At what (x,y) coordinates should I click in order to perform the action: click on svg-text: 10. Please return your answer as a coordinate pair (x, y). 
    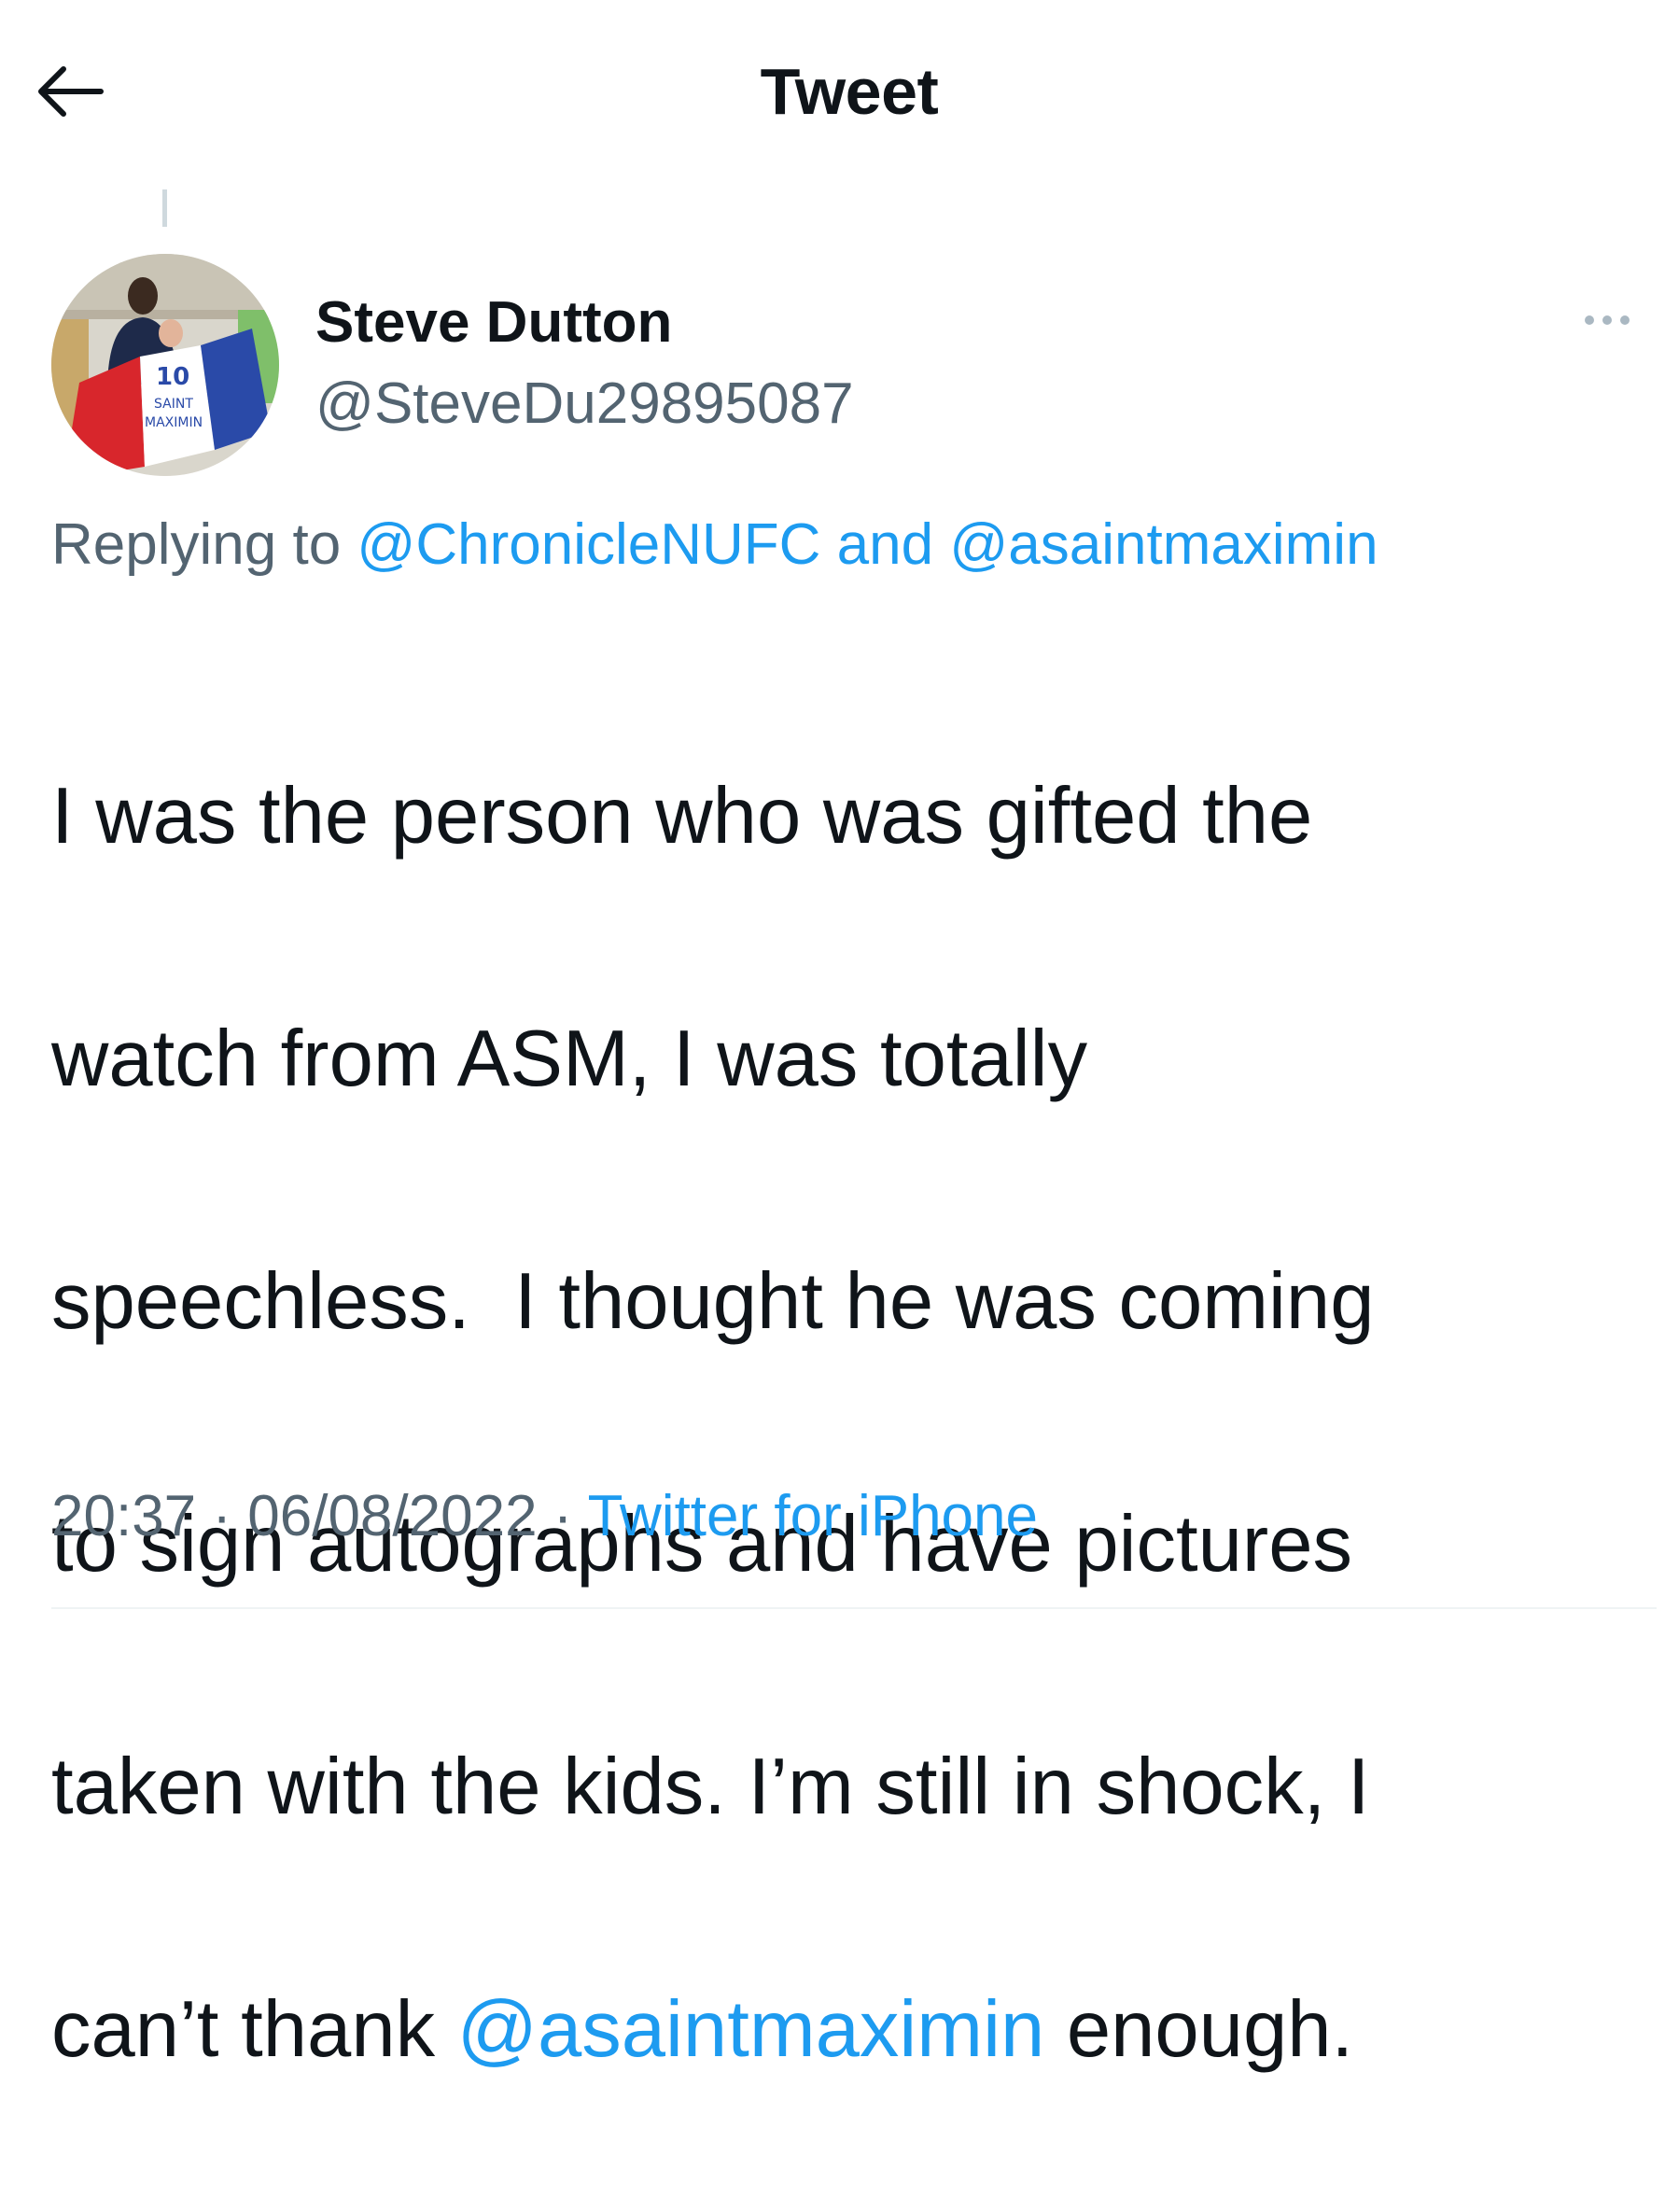
    Looking at the image, I should click on (172, 377).